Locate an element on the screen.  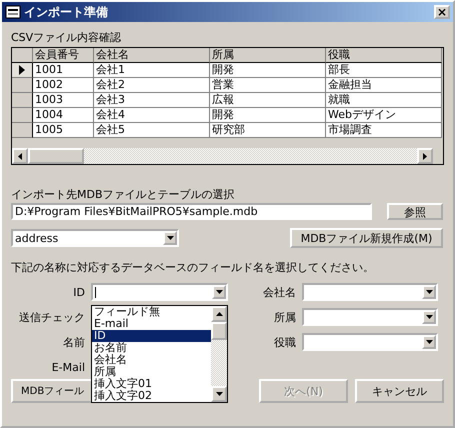
scroll-left-icon is located at coordinates (20, 156).